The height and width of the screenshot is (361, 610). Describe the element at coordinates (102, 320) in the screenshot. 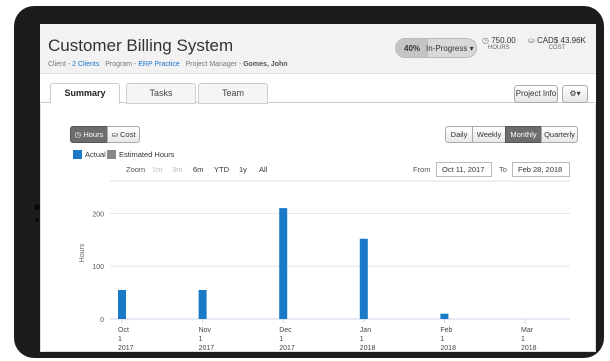

I see `y-tick-label: 0` at that location.